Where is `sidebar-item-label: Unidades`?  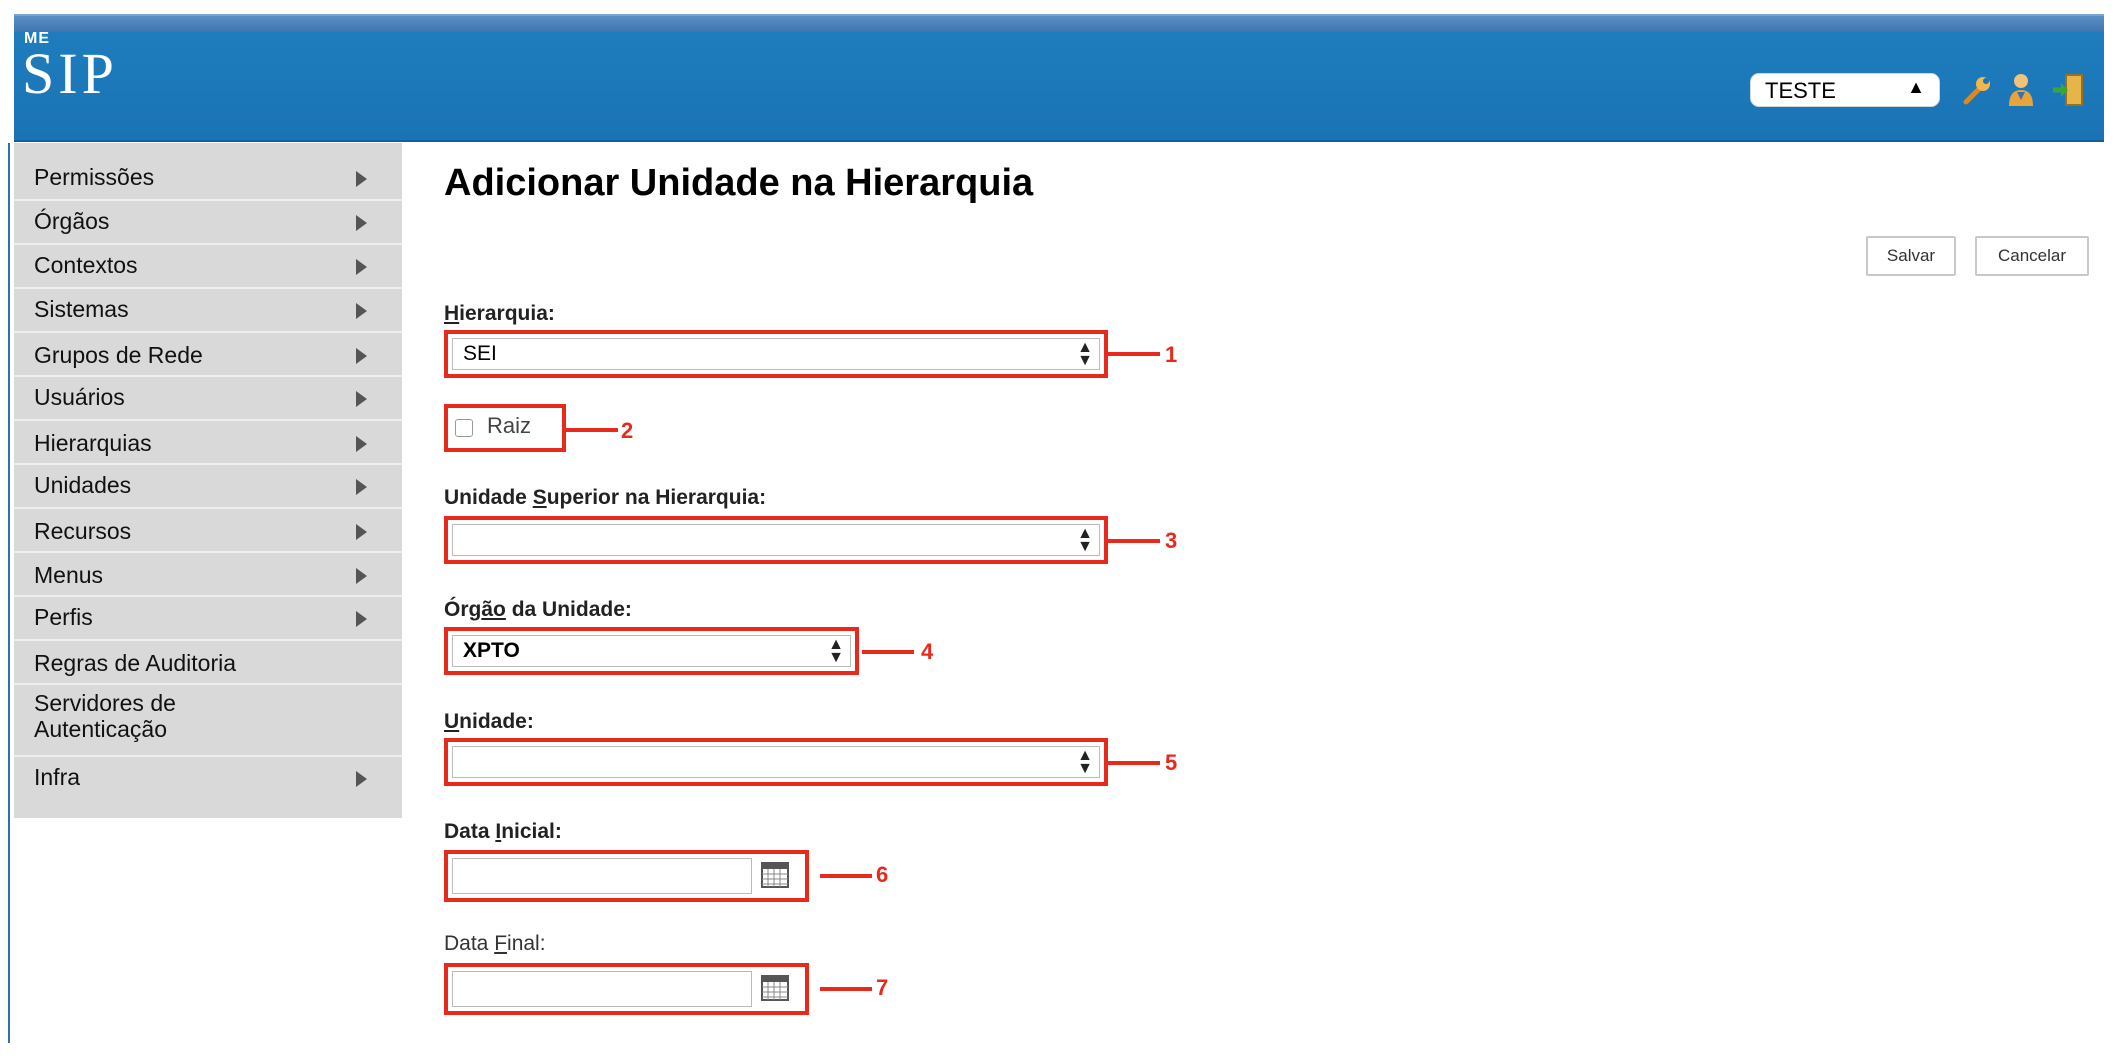
sidebar-item-label: Unidades is located at coordinates (83, 485).